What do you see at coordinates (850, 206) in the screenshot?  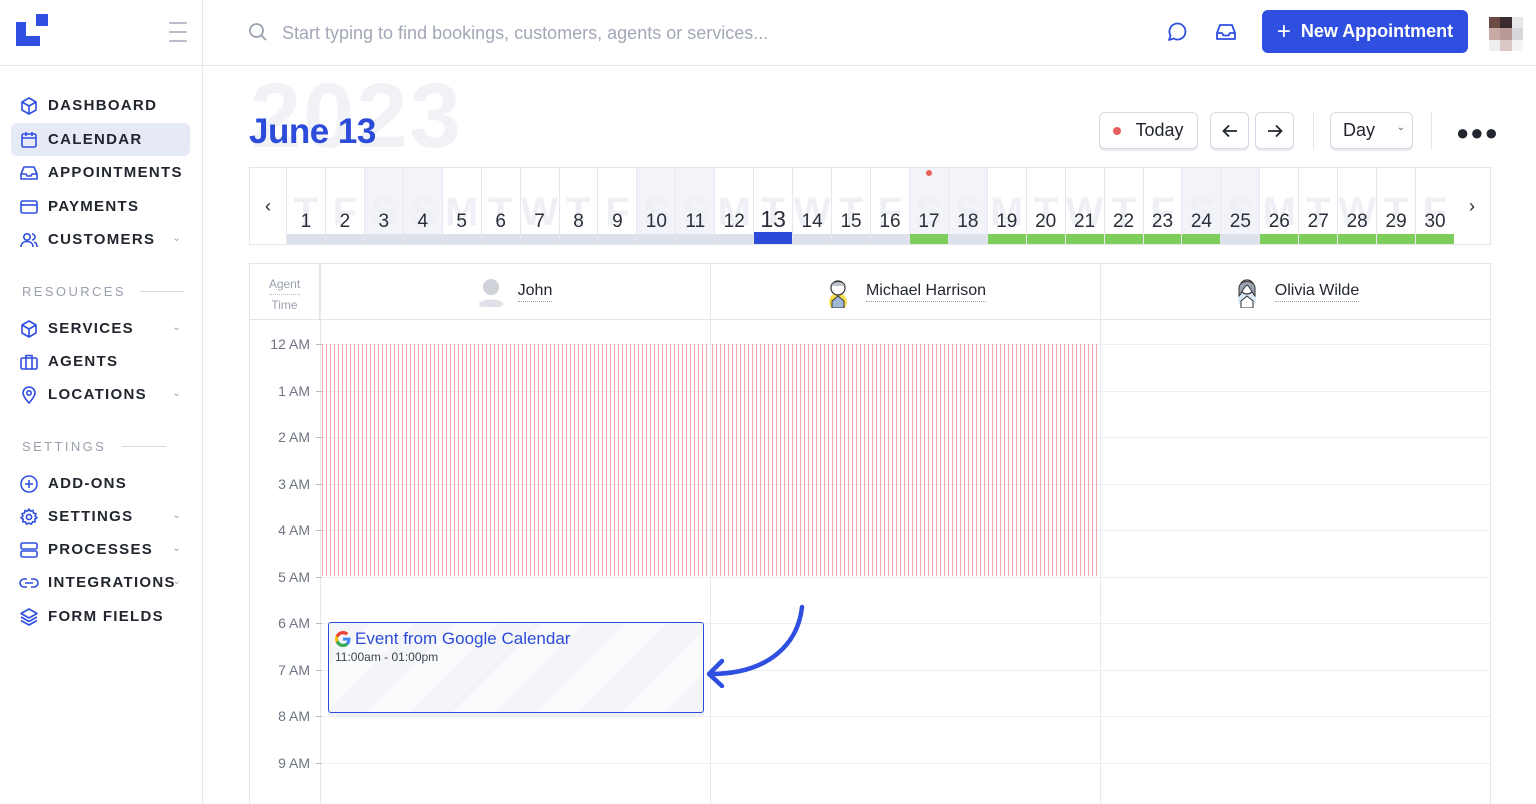 I see `day-cell: T 15` at bounding box center [850, 206].